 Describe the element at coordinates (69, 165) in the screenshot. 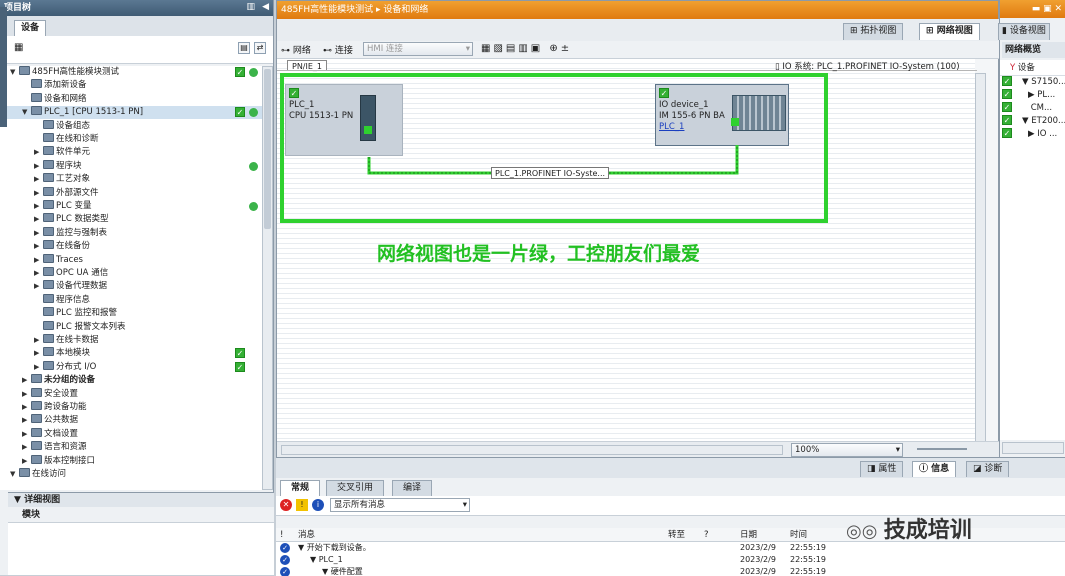

I see `tree-item-label: 程序块` at that location.